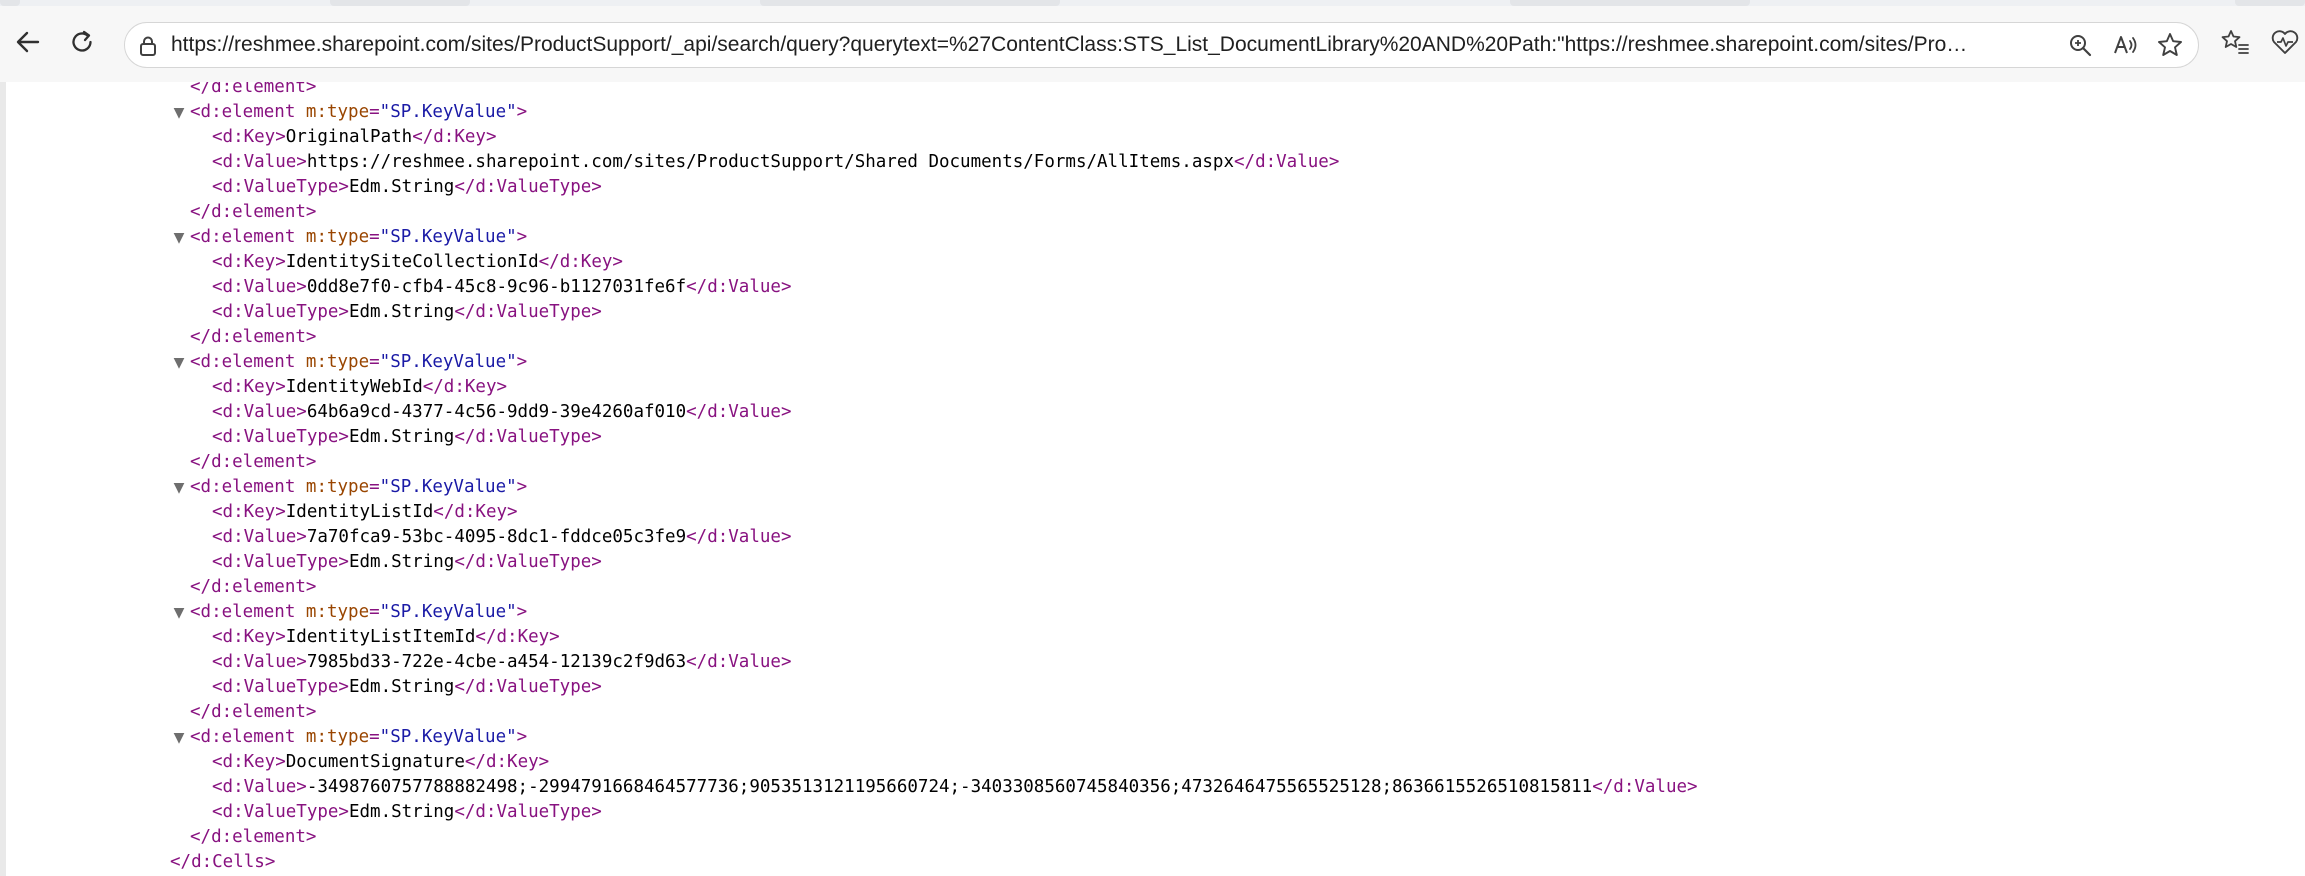 Image resolution: width=2305 pixels, height=876 pixels. I want to click on key-line-text: IdentityListItemId, so click(380, 637).